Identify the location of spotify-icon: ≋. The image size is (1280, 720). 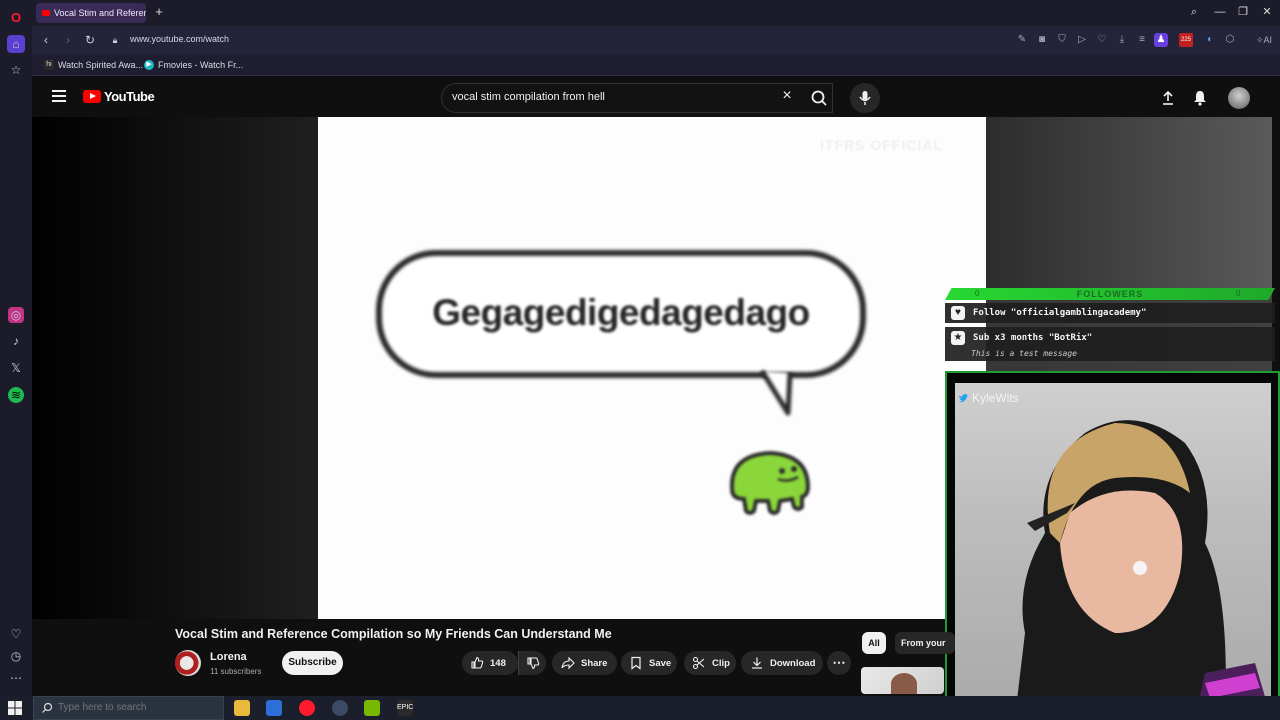
(16, 395).